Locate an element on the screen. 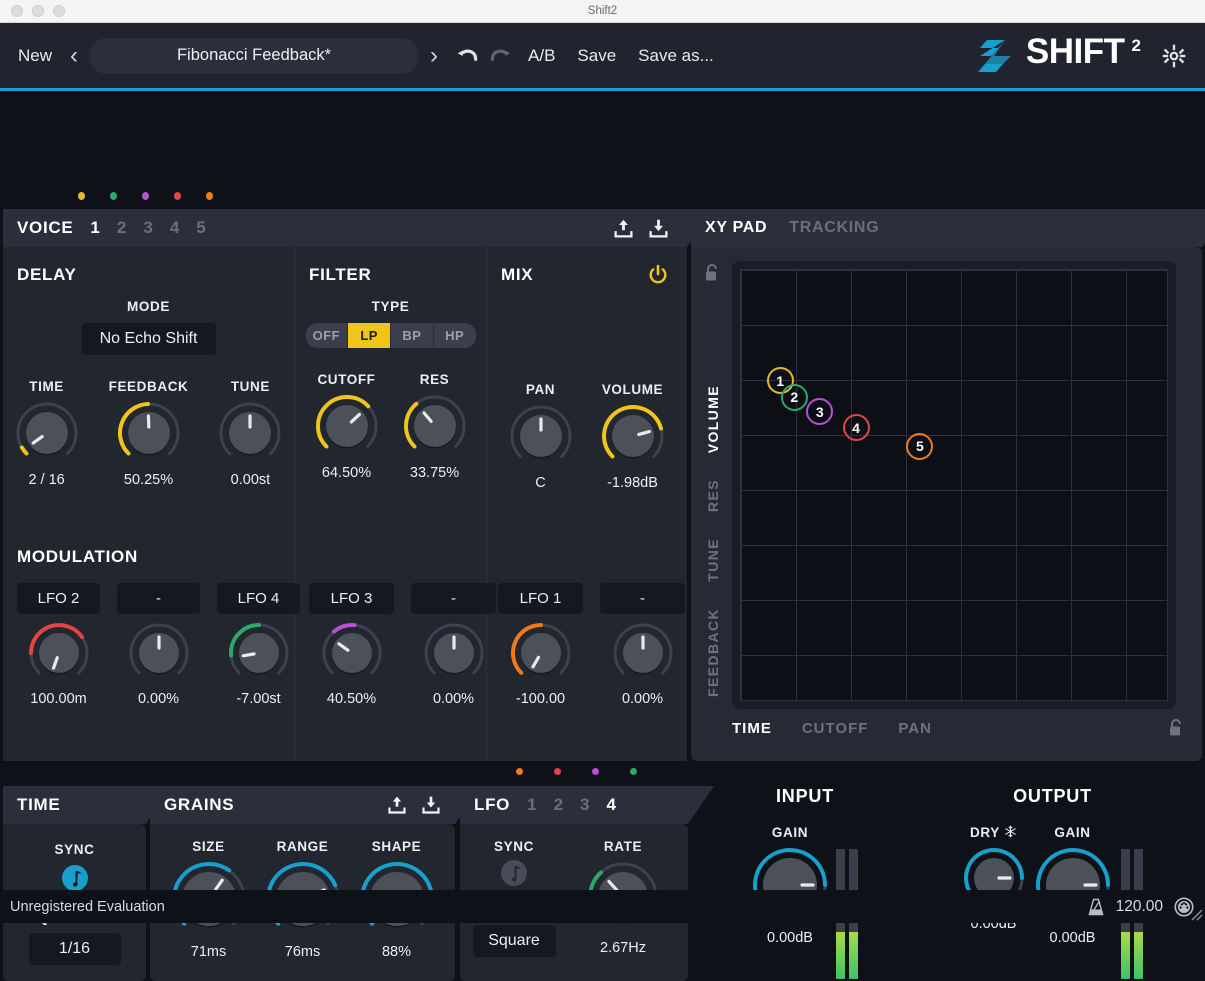 The height and width of the screenshot is (981, 1205). voice-tab-2: 2 is located at coordinates (121, 228).